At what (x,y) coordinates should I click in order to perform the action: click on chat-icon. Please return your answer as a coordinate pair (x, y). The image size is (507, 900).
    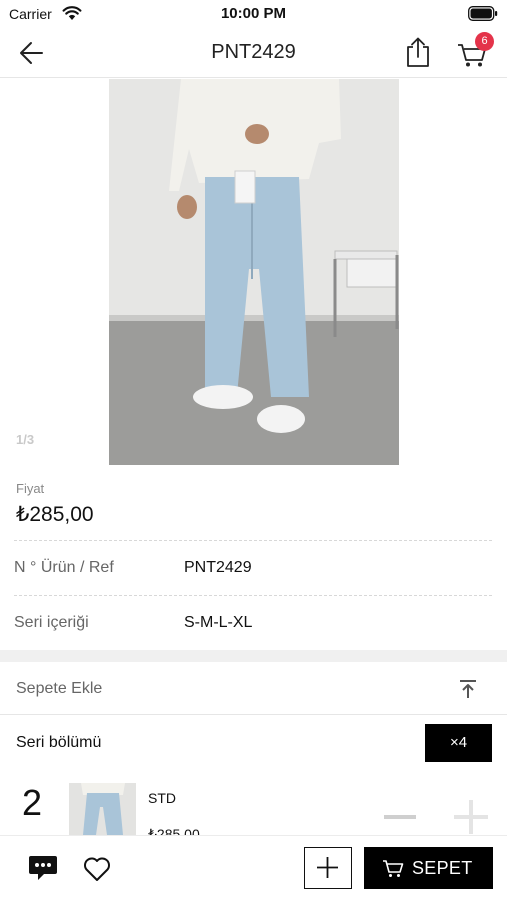
    Looking at the image, I should click on (43, 868).